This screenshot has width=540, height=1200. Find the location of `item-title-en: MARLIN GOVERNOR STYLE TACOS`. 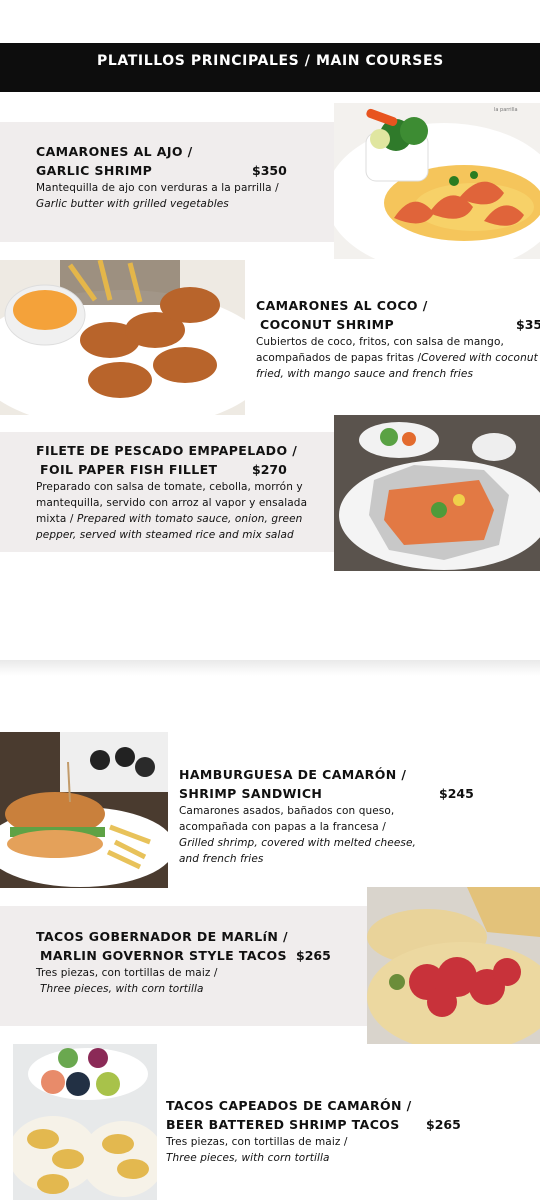

item-title-en: MARLIN GOVERNOR STYLE TACOS is located at coordinates (163, 955).